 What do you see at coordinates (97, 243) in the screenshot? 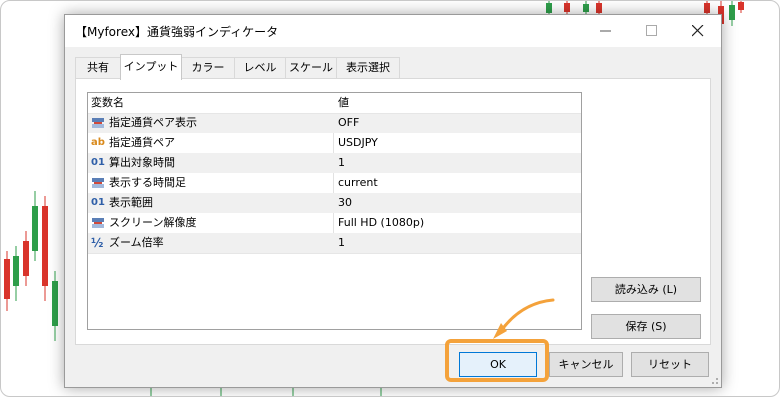
I see `fraction-icon: ½` at bounding box center [97, 243].